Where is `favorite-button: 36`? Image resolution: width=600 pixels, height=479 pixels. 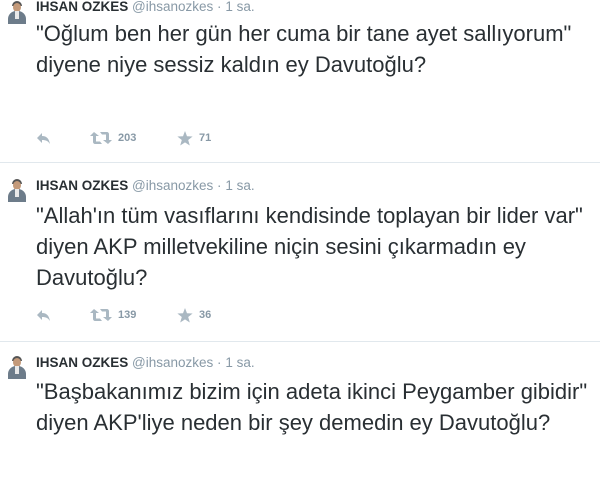 favorite-button: 36 is located at coordinates (194, 315).